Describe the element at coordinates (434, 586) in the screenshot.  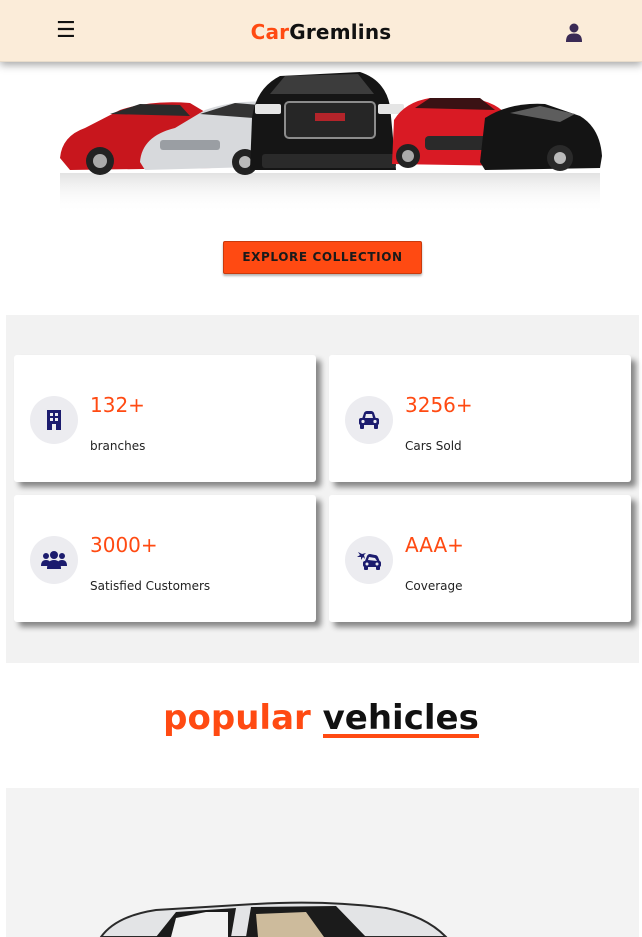
I see `stat-label: Coverage` at that location.